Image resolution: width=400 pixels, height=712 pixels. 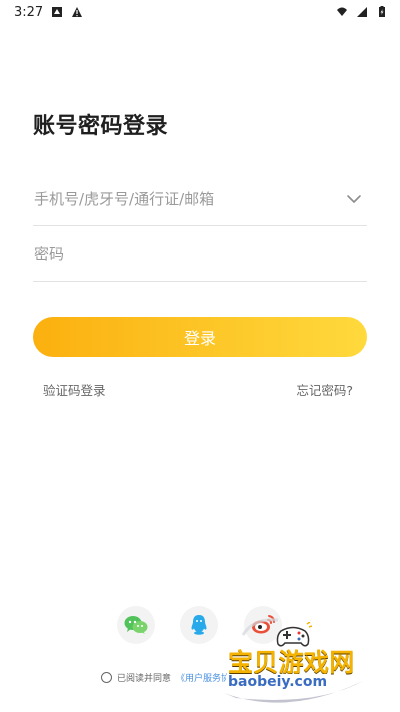 What do you see at coordinates (29, 12) in the screenshot?
I see `status-time: 3:27` at bounding box center [29, 12].